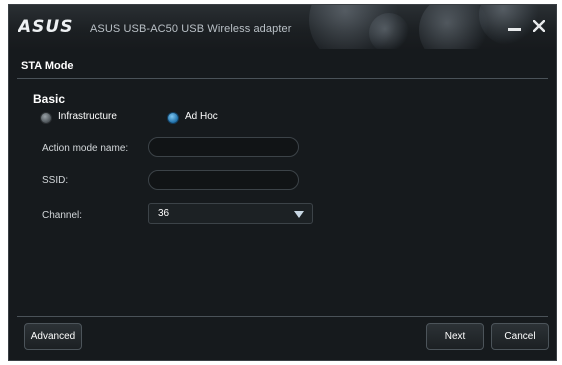 This screenshot has height=365, width=562. What do you see at coordinates (87, 116) in the screenshot?
I see `radio-label: Infrastructure` at bounding box center [87, 116].